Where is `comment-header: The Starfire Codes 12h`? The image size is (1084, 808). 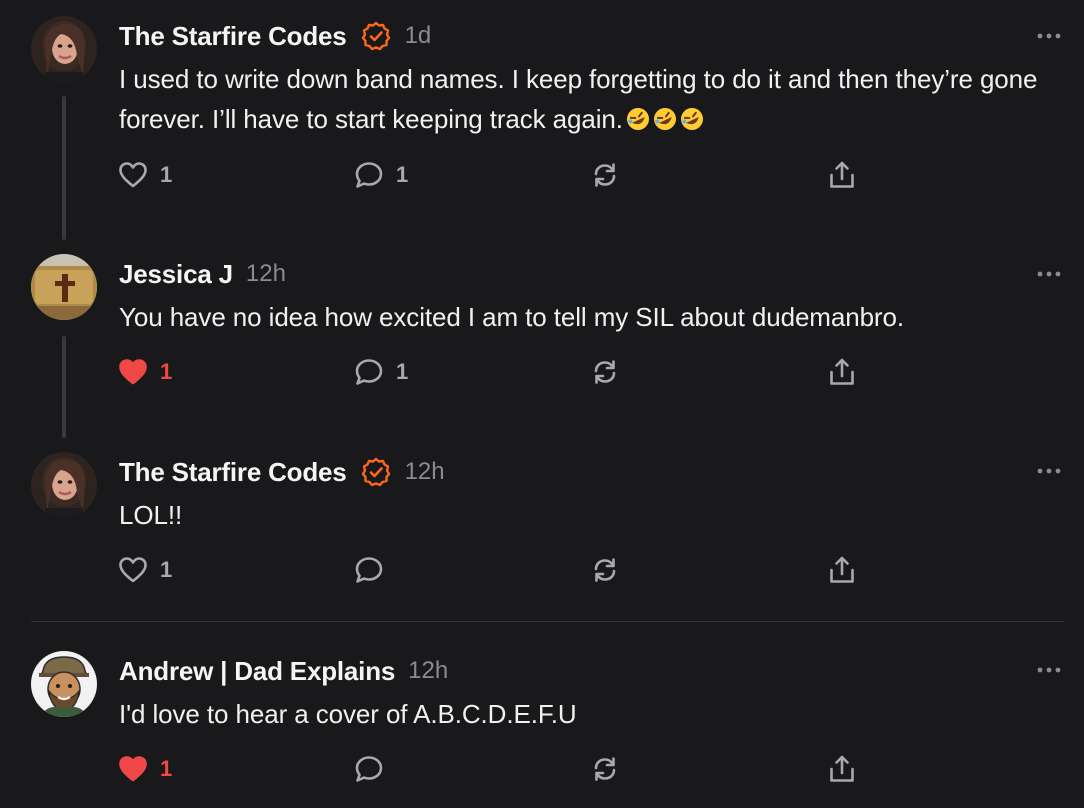 comment-header: The Starfire Codes 12h is located at coordinates (282, 472).